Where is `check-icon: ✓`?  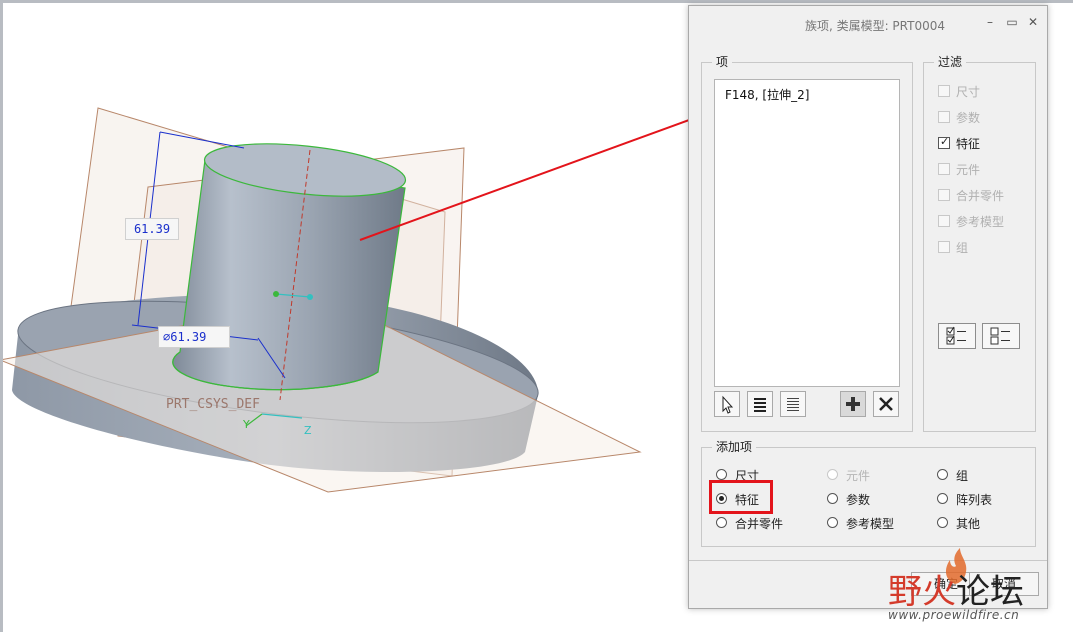 check-icon: ✓ is located at coordinates (945, 141).